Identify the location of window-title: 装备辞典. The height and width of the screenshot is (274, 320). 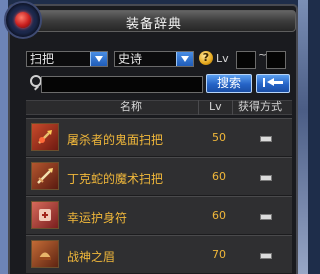
(153, 24).